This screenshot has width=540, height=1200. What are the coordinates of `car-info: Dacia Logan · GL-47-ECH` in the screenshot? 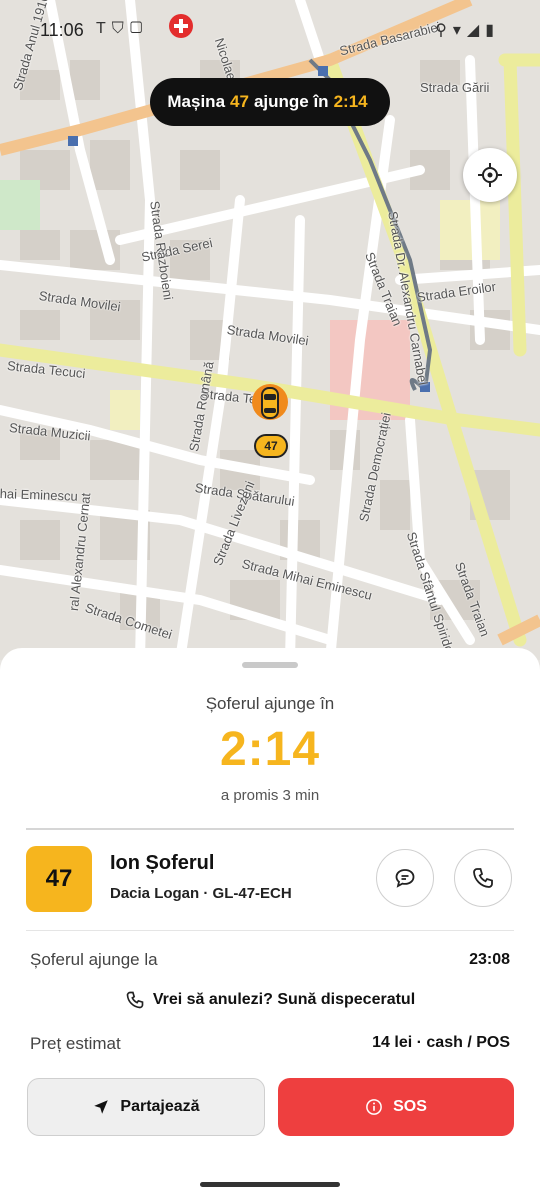 It's located at (201, 893).